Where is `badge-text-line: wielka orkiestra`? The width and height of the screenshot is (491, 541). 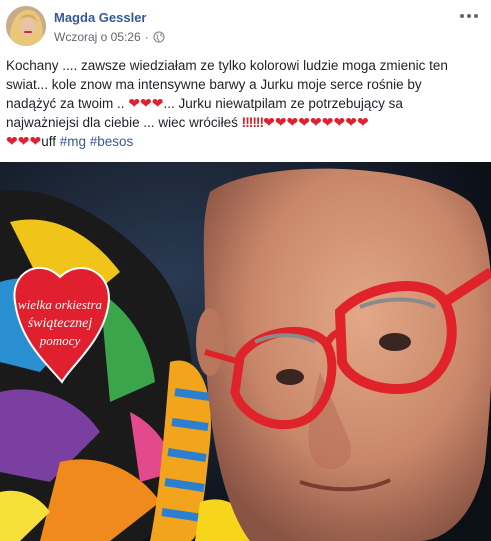 badge-text-line: wielka orkiestra is located at coordinates (60, 304).